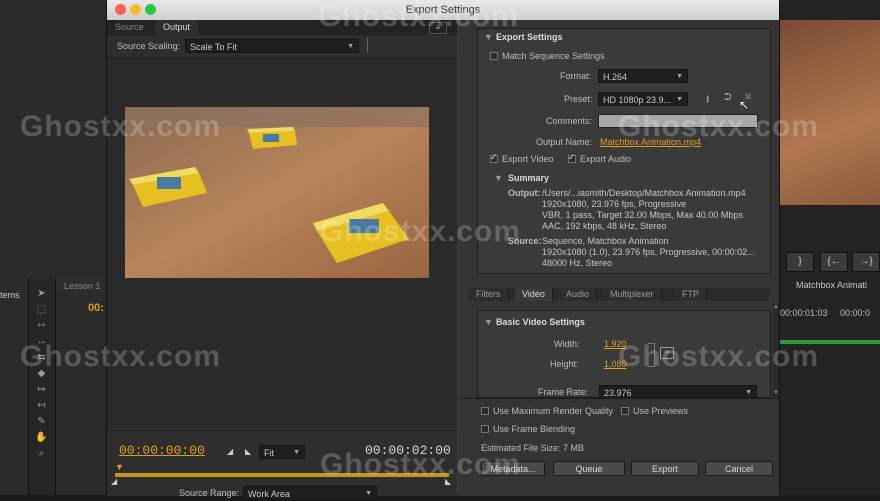 The height and width of the screenshot is (501, 880). Describe the element at coordinates (408, 450) in the screenshot. I see `duration-timecode: 00:00:02:00` at that location.